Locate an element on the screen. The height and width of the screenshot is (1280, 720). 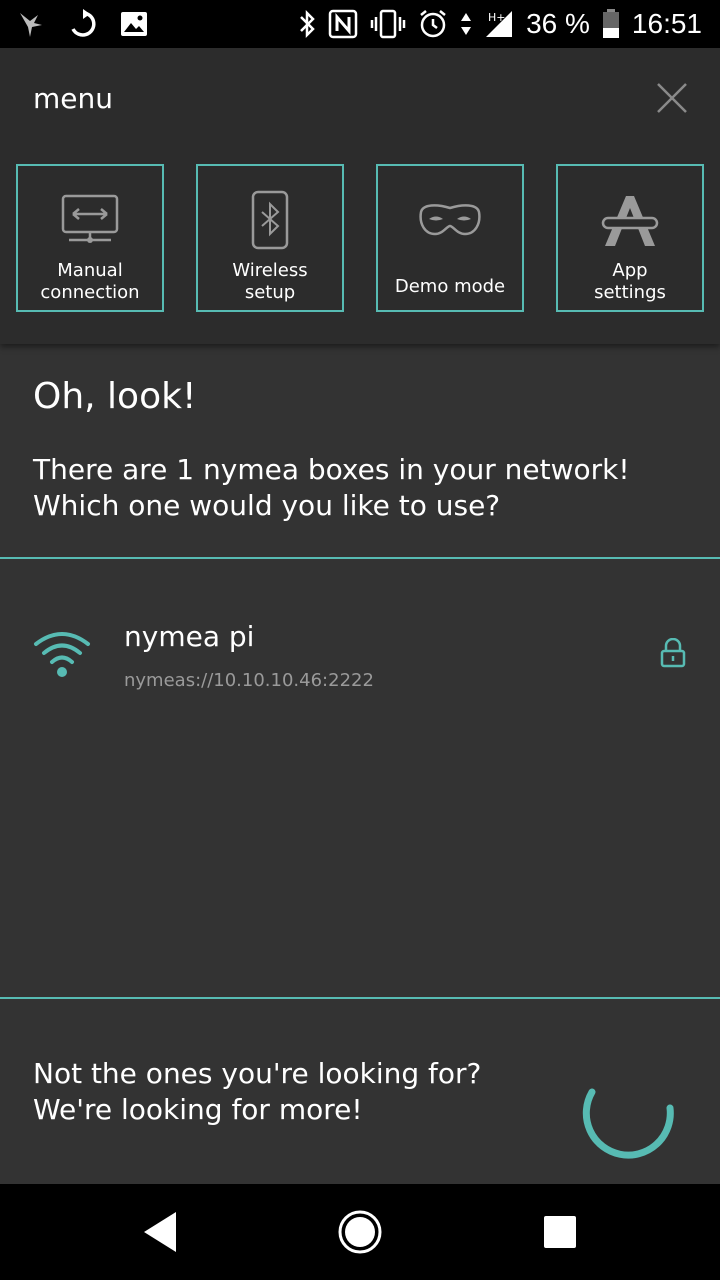
signal-icon: H+ is located at coordinates (499, 24).